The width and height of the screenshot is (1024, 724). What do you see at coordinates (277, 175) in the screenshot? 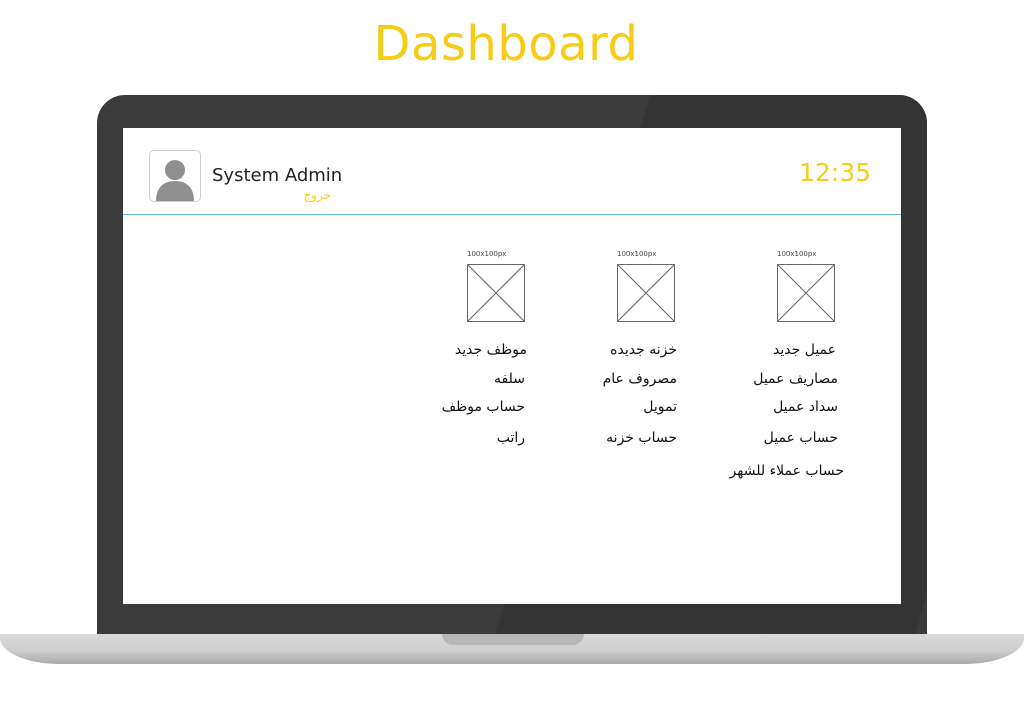
I see `user-name: System Admin` at bounding box center [277, 175].